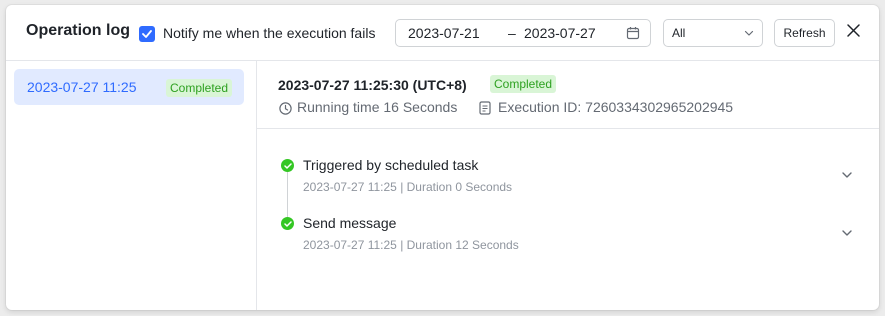  What do you see at coordinates (679, 33) in the screenshot?
I see `status-filter-value: All` at bounding box center [679, 33].